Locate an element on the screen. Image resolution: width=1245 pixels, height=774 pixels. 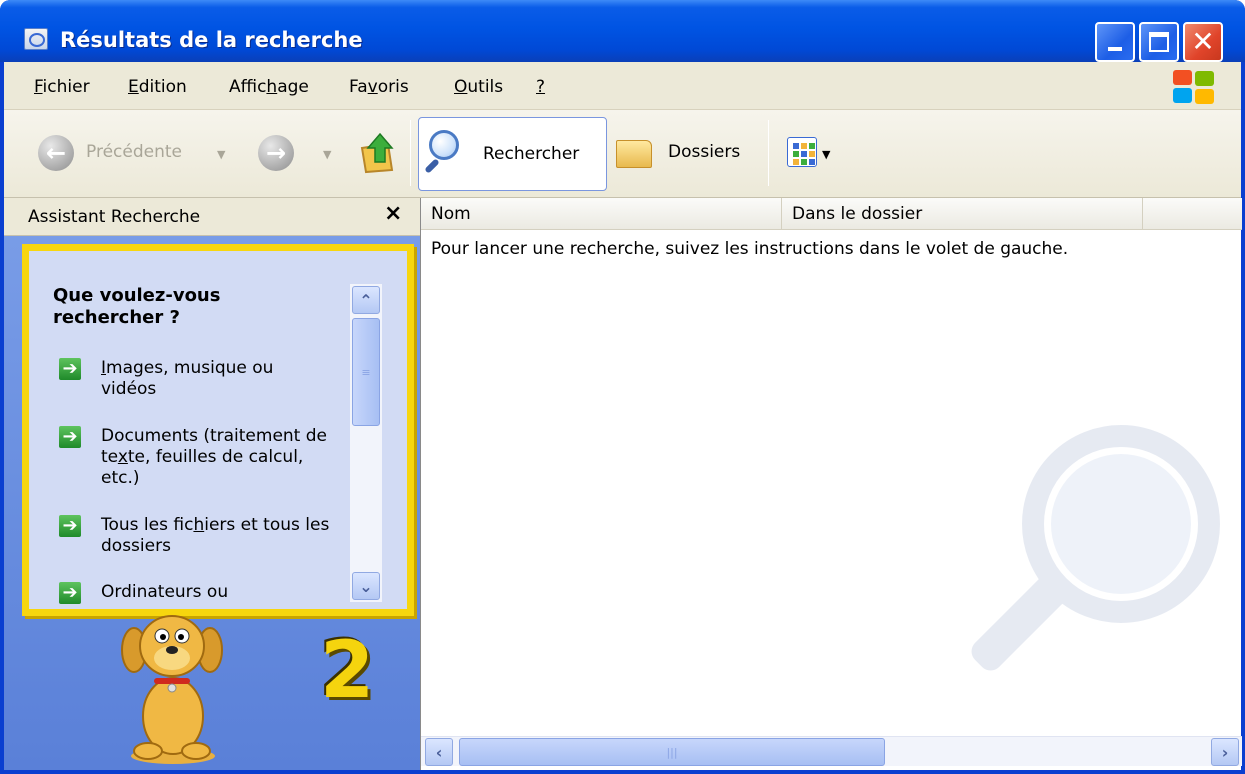
scroll-left-button: ‹ is located at coordinates (439, 752).